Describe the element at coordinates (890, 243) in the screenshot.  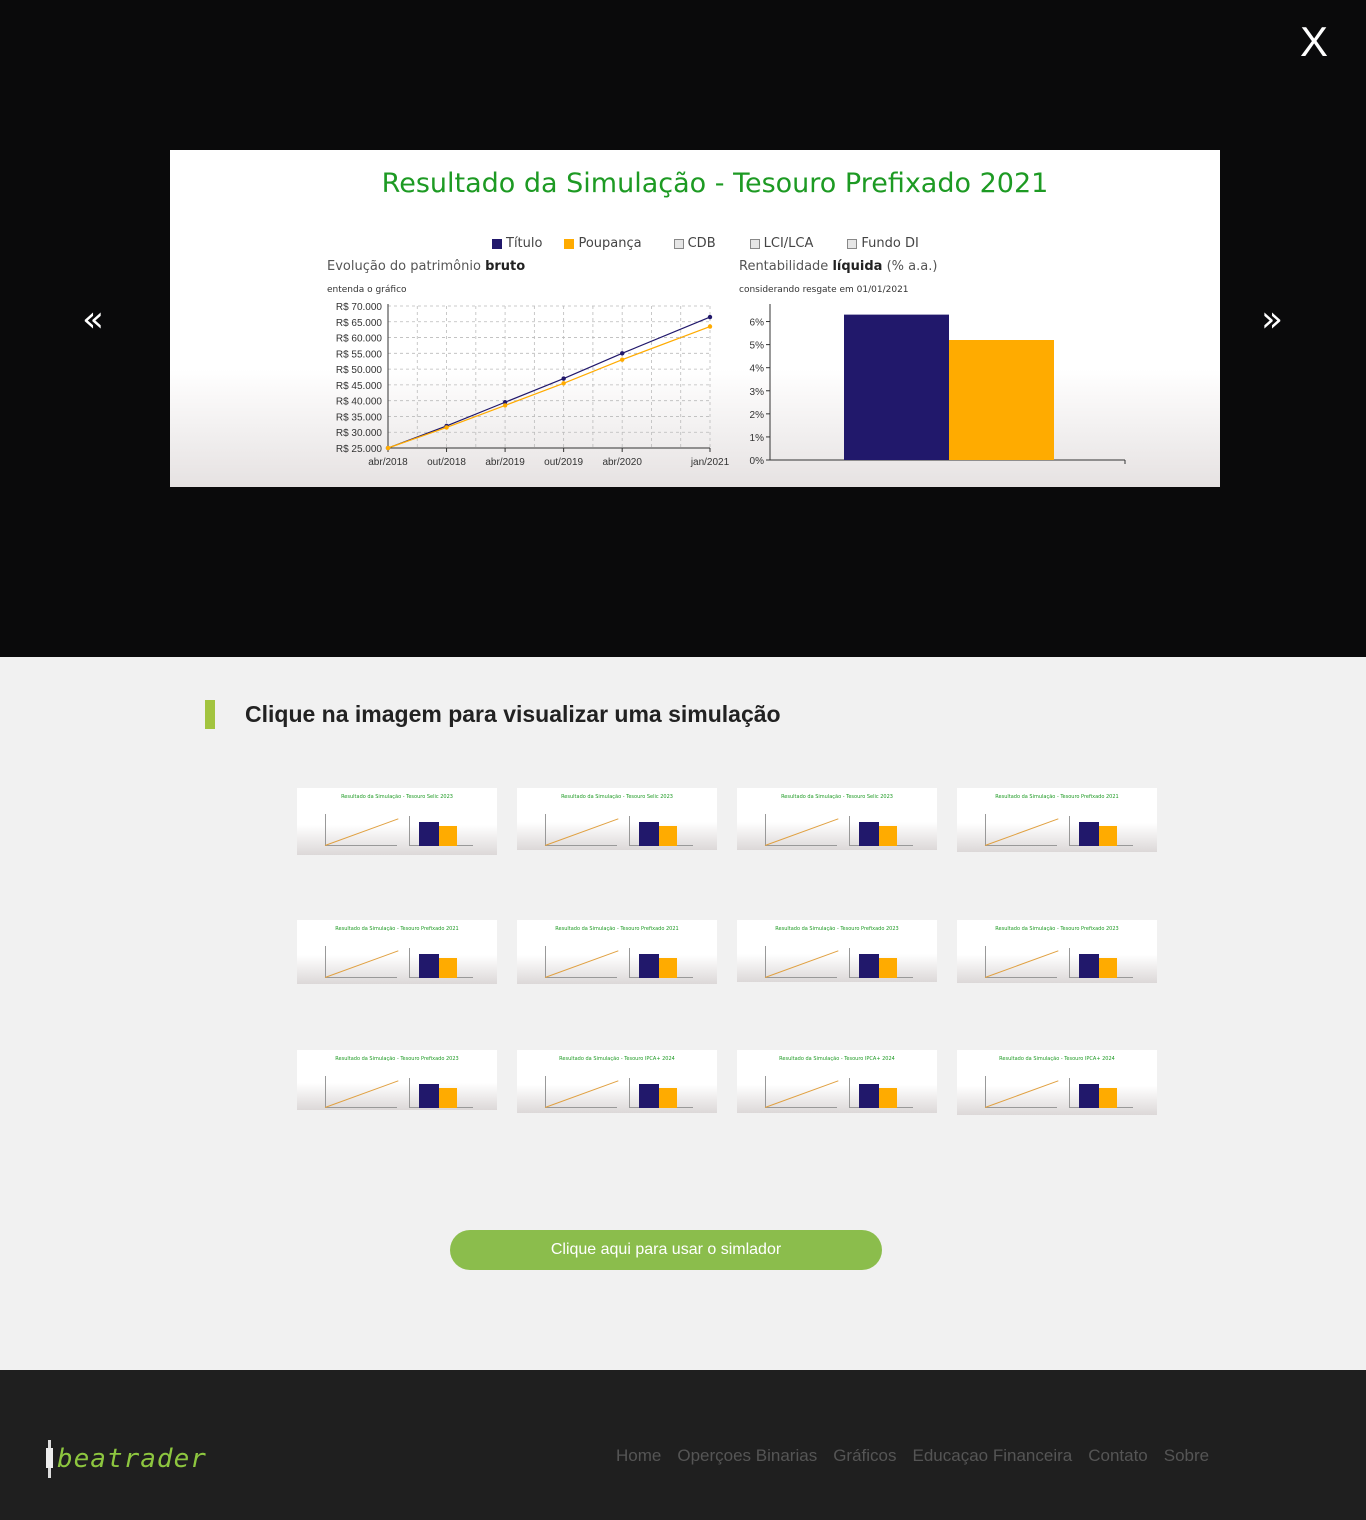
I see `legend-label: Fundo DI` at that location.